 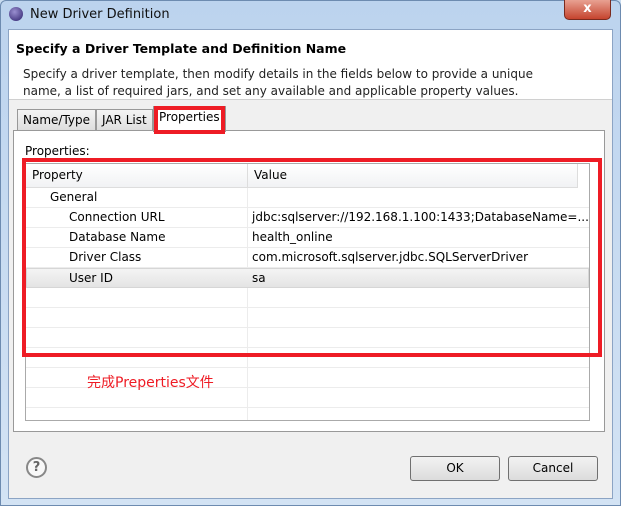 What do you see at coordinates (455, 468) in the screenshot?
I see `ok-button: OK` at bounding box center [455, 468].